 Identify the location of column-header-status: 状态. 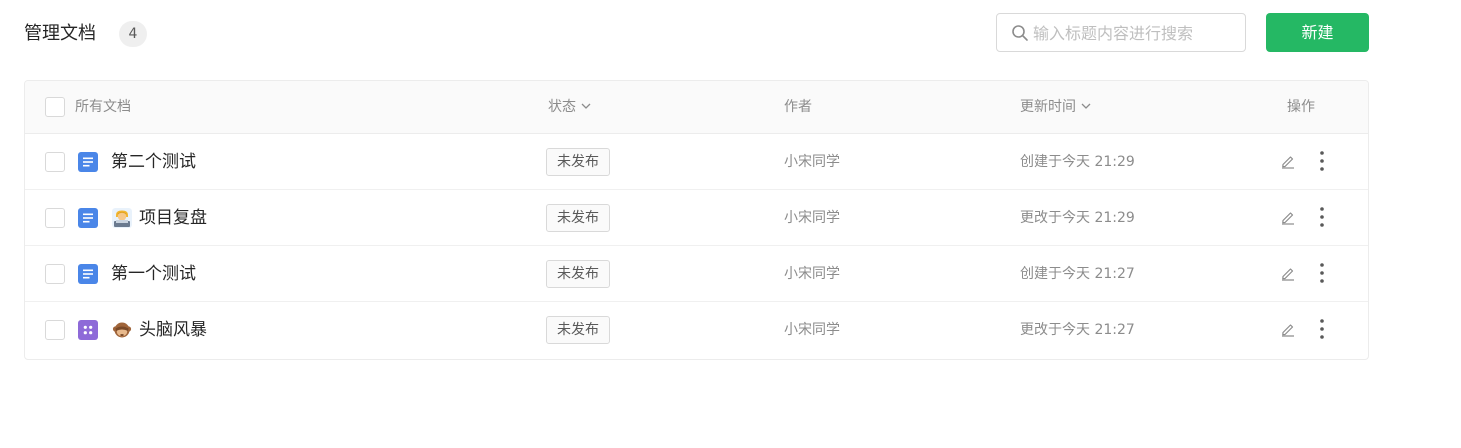
(570, 107).